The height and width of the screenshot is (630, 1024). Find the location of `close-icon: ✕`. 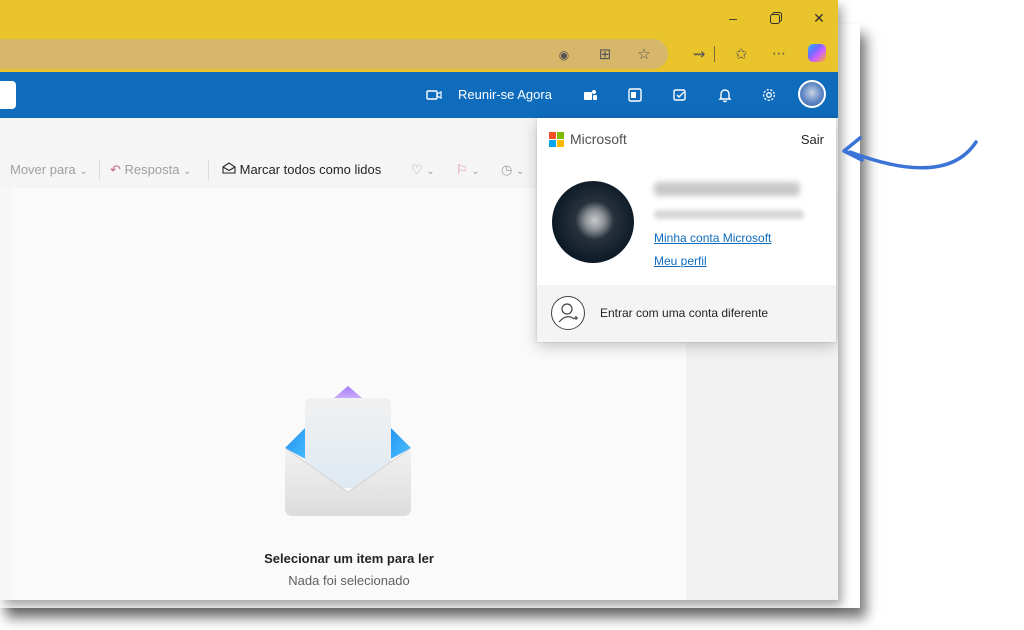

close-icon: ✕ is located at coordinates (819, 18).